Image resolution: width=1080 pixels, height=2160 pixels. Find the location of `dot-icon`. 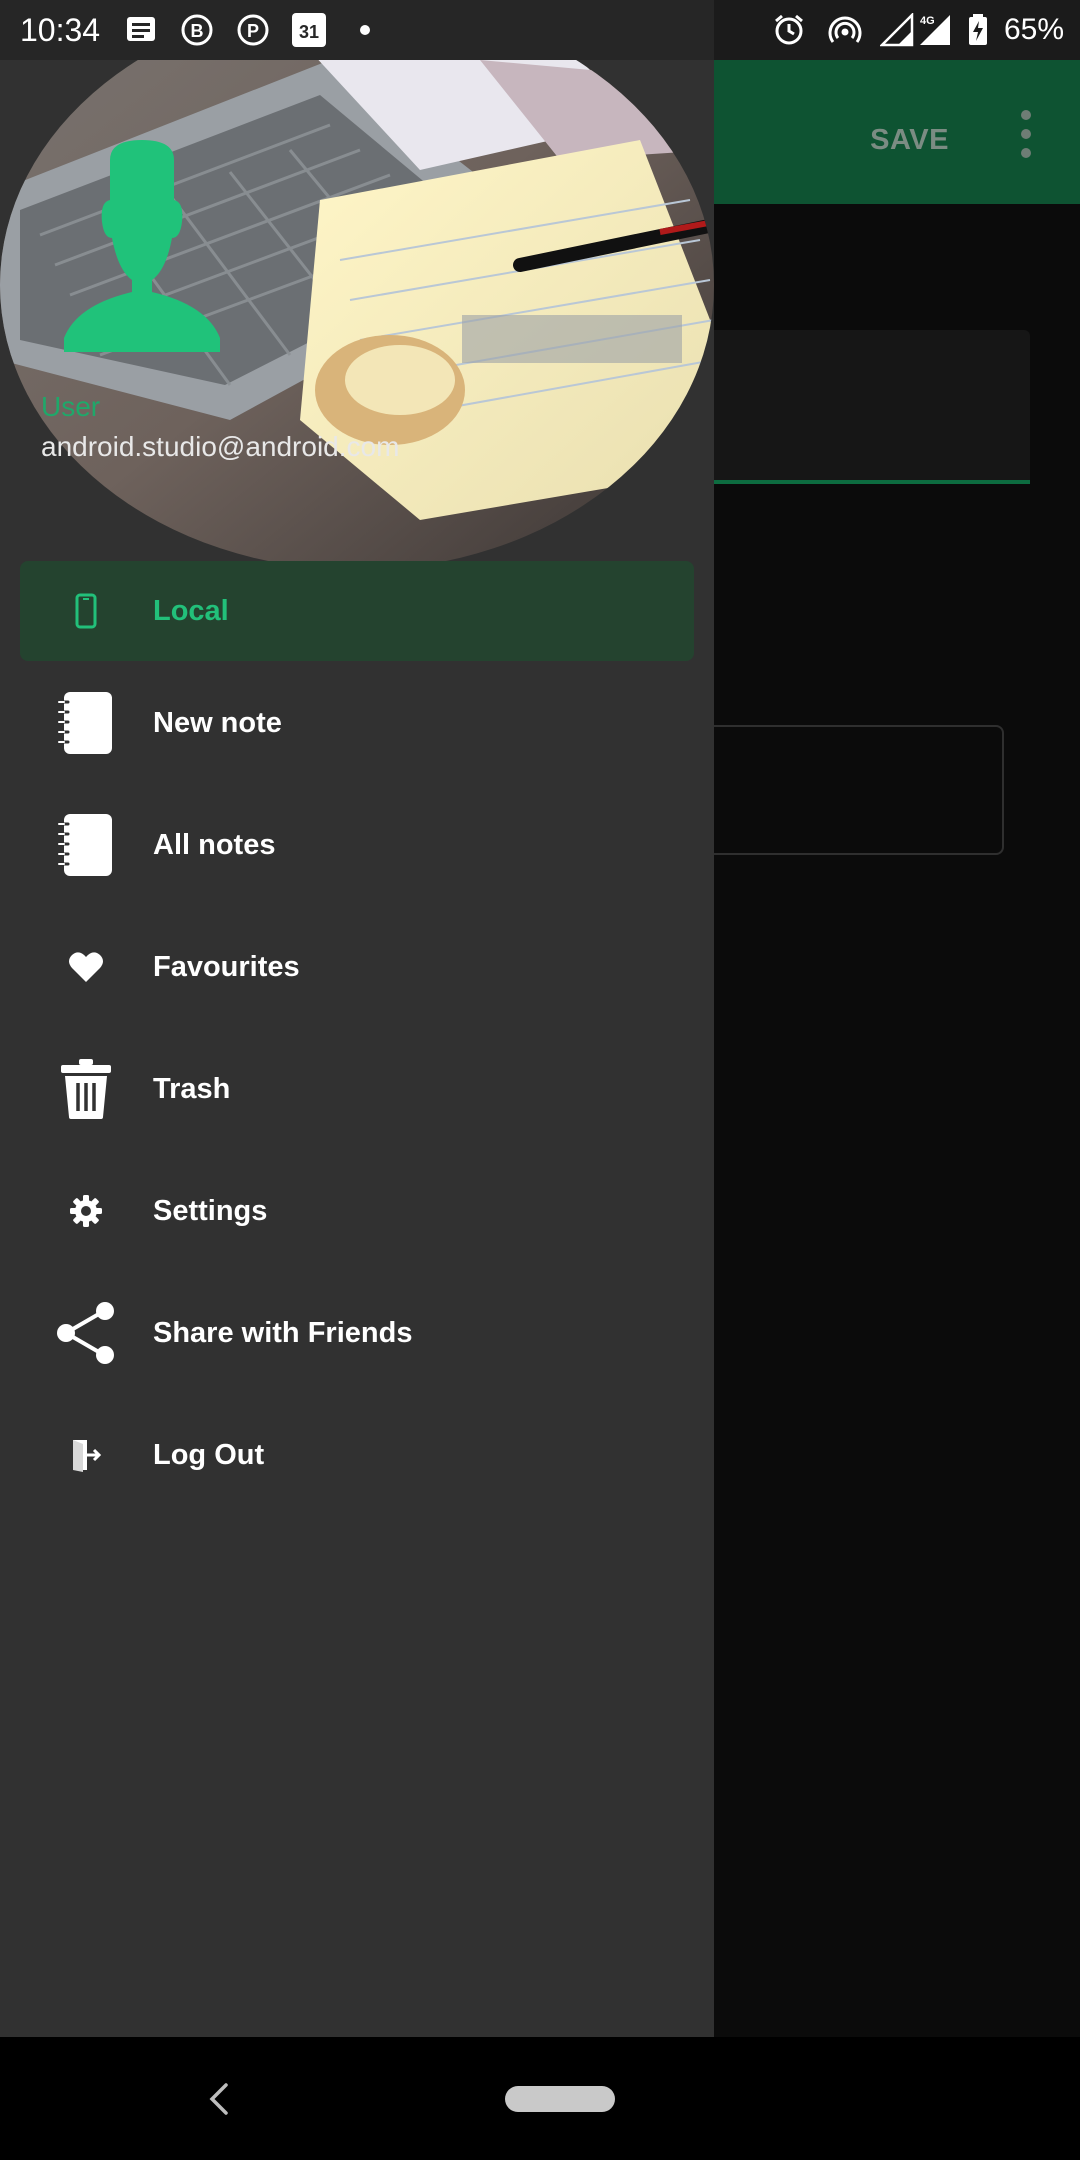

dot-icon is located at coordinates (365, 30).